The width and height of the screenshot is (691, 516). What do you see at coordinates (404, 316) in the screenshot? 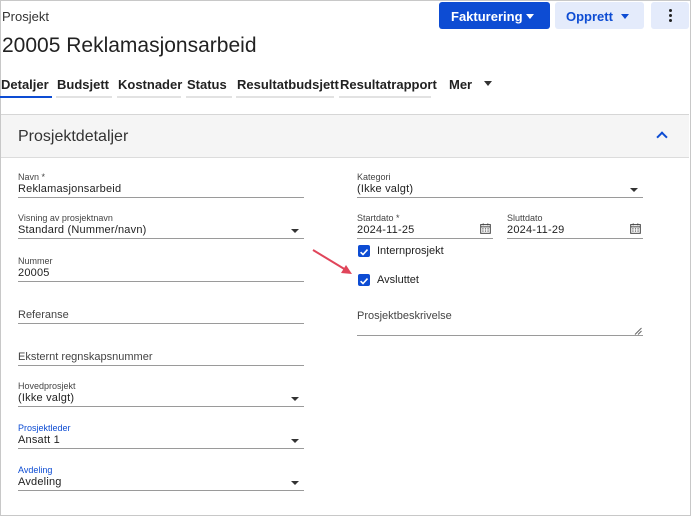
I see `field-placeholder: Prosjektbeskrivelse` at bounding box center [404, 316].